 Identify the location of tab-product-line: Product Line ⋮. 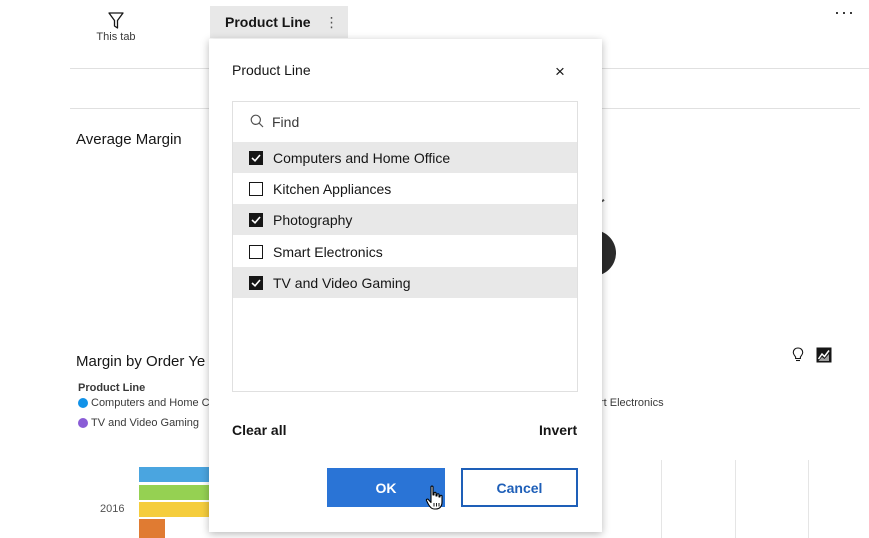
(279, 22).